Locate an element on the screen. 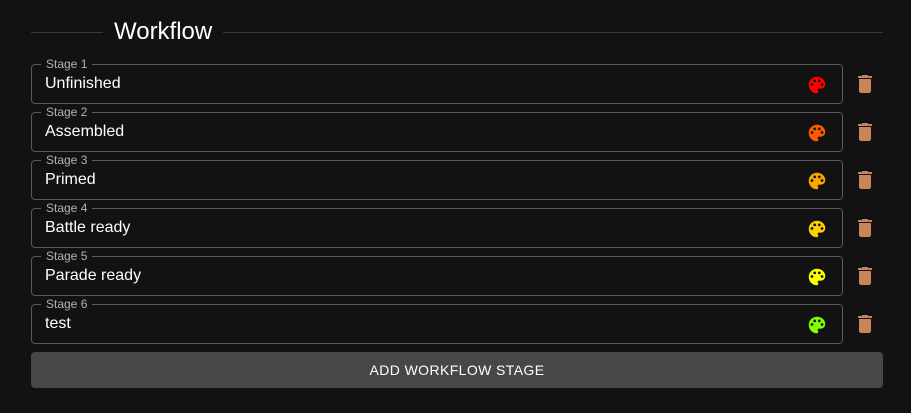 The width and height of the screenshot is (911, 413). stage-name-field: Stage 4 is located at coordinates (437, 224).